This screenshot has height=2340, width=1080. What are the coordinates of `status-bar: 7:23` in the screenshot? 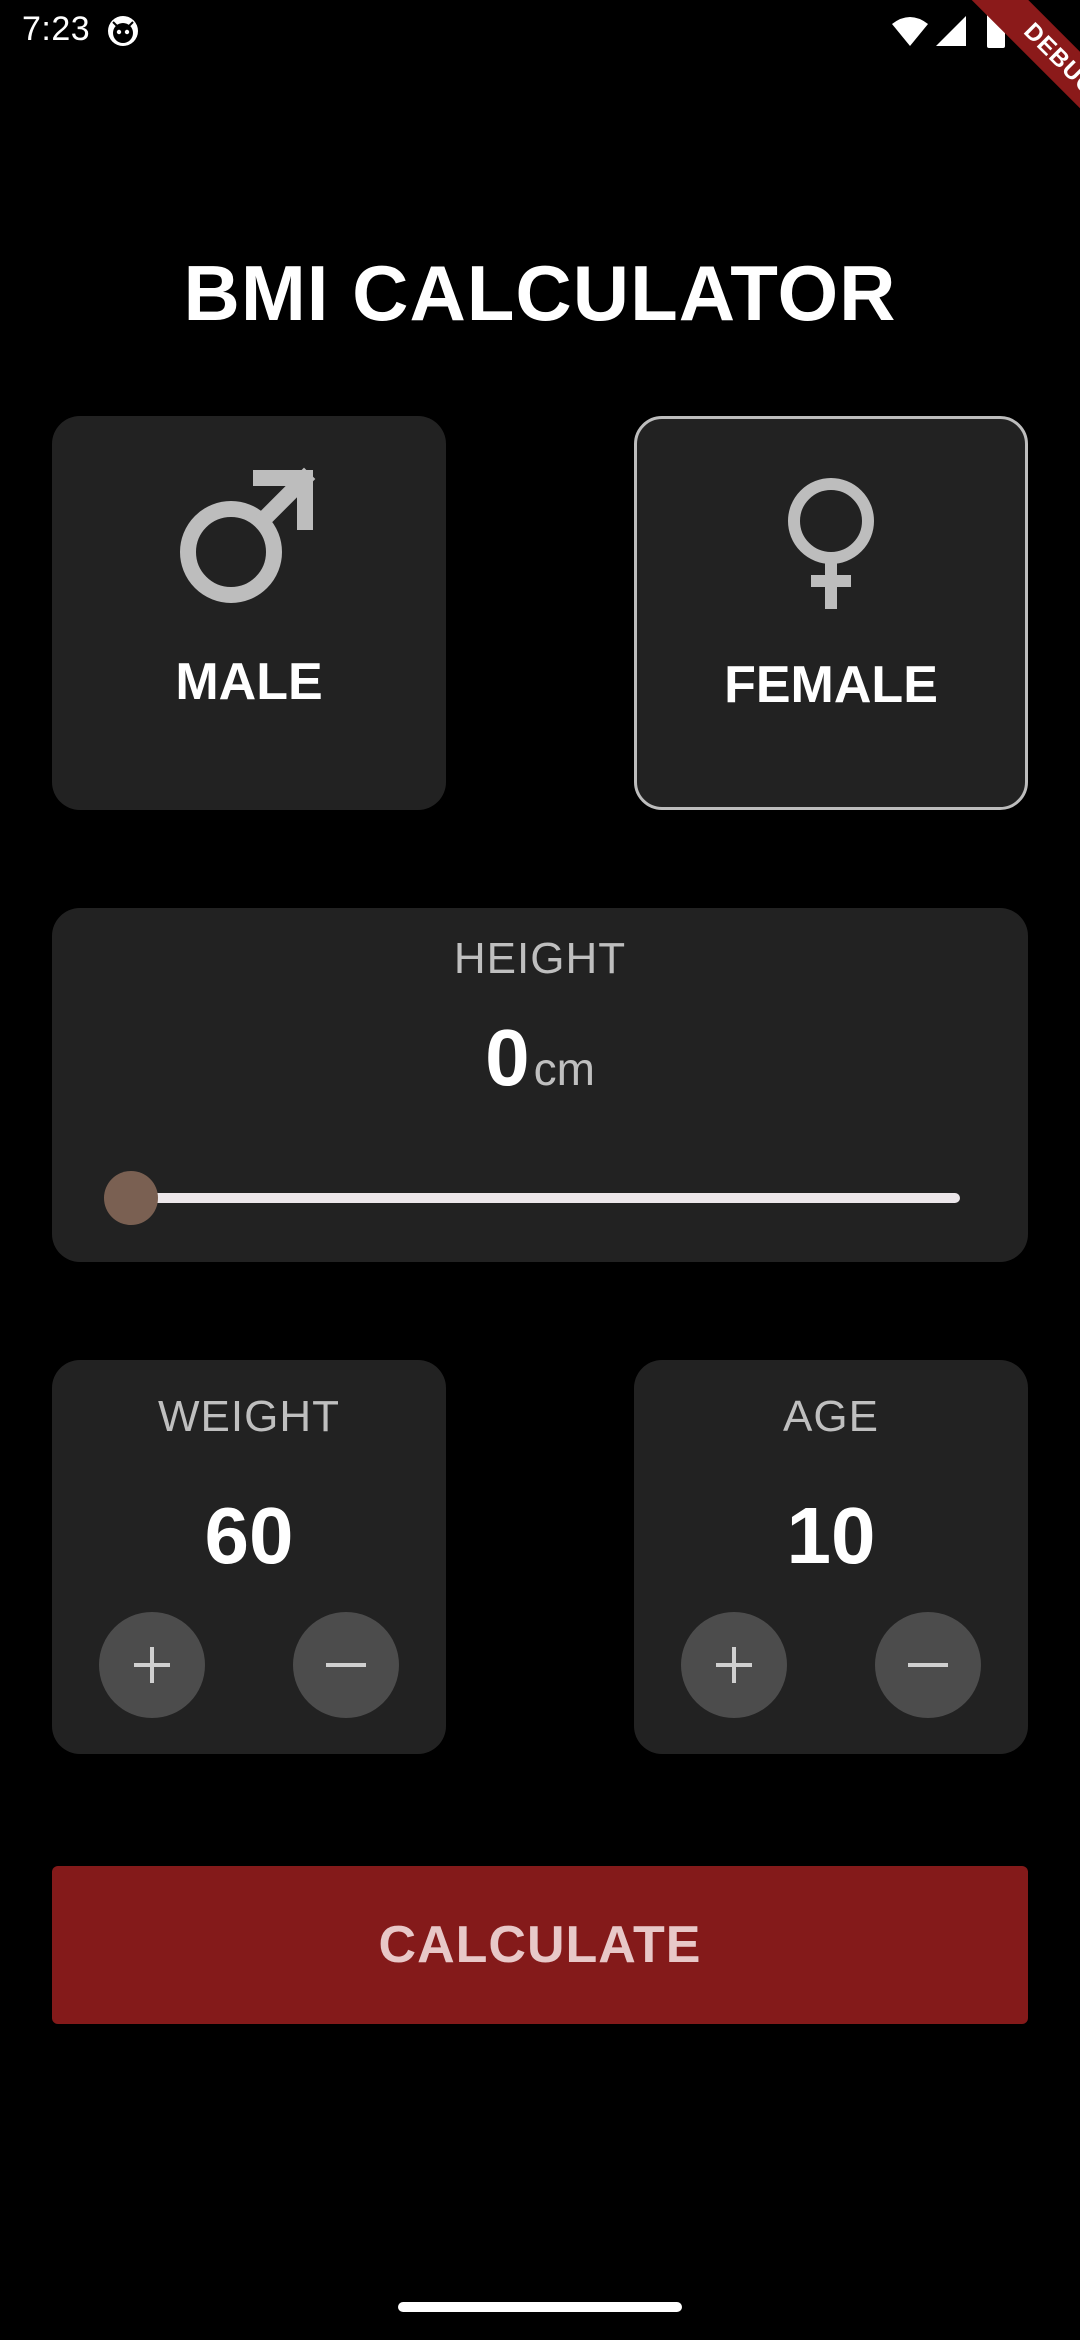 It's located at (540, 32).